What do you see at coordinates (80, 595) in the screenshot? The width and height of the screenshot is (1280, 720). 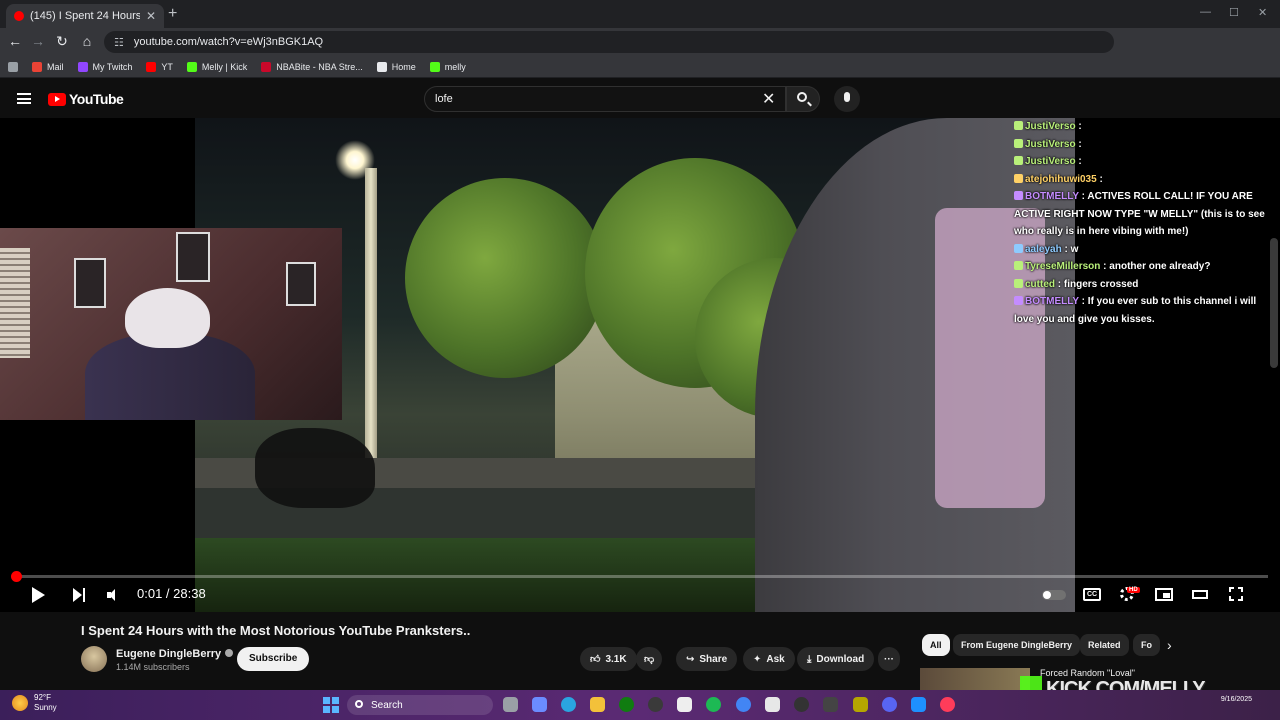 I see `next-icon` at bounding box center [80, 595].